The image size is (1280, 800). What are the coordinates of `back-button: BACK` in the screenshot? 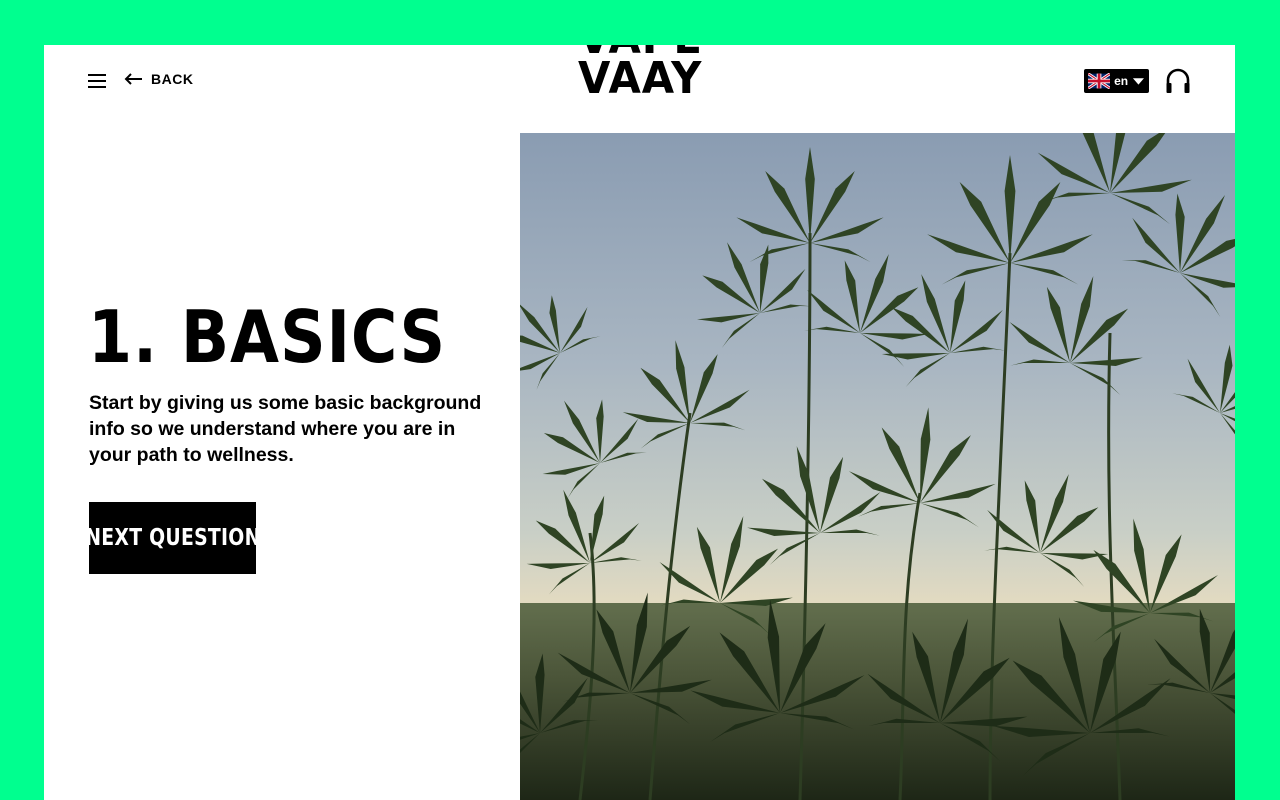 It's located at (158, 79).